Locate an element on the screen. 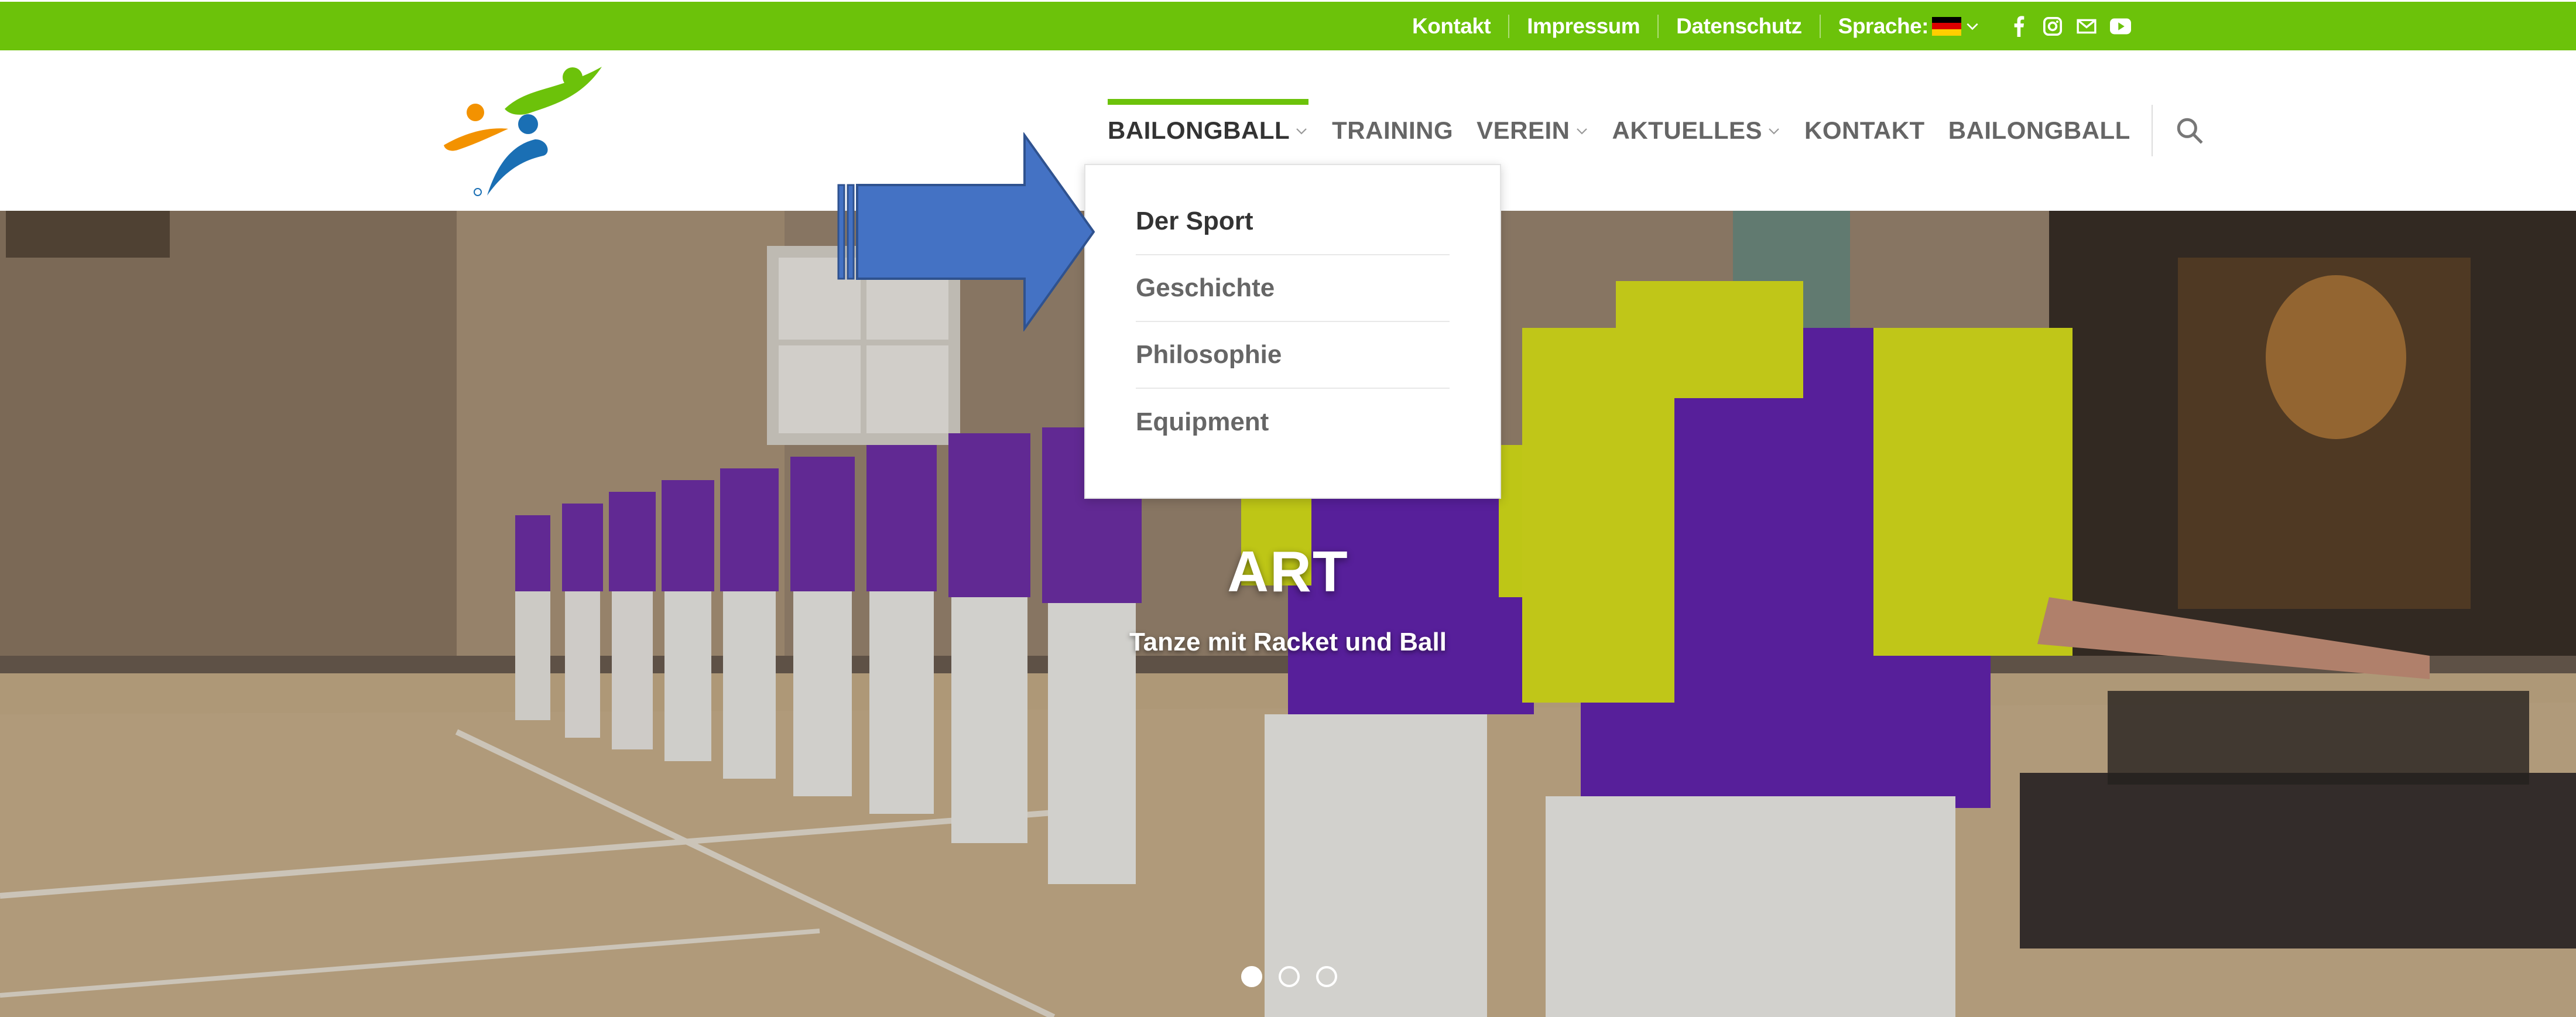  language-label: Sprache: is located at coordinates (1883, 25).